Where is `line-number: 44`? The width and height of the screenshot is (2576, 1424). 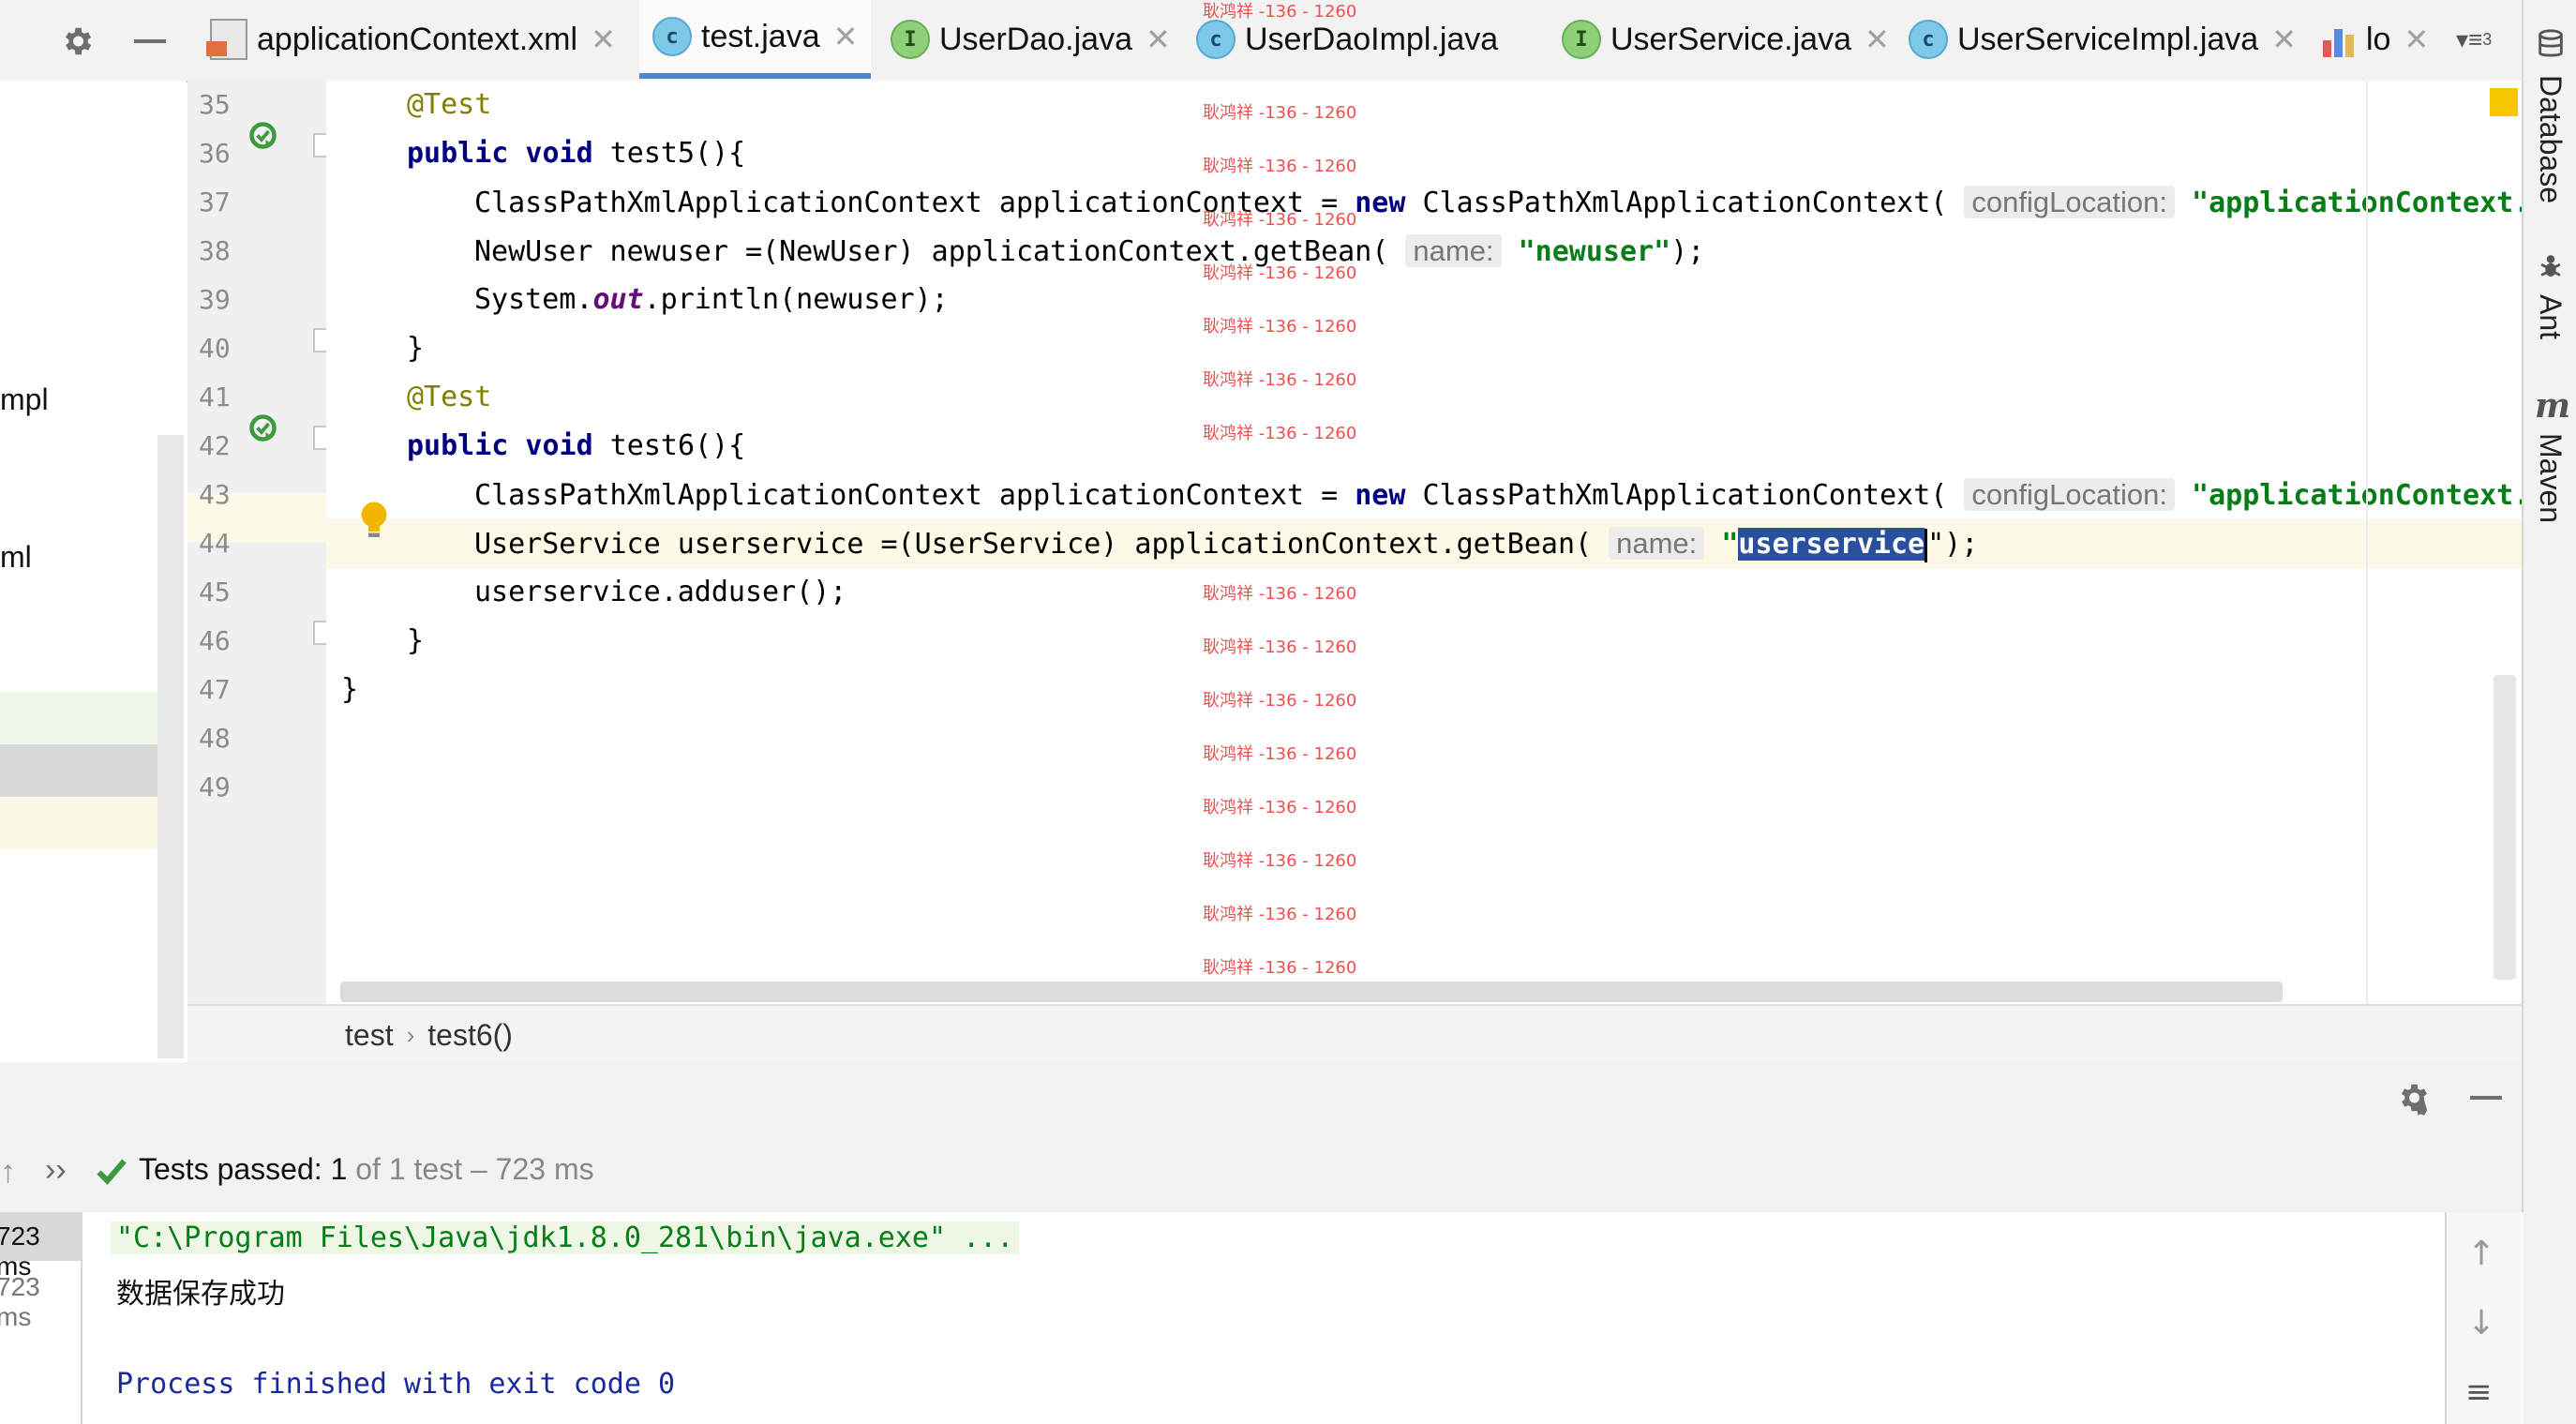 line-number: 44 is located at coordinates (215, 543).